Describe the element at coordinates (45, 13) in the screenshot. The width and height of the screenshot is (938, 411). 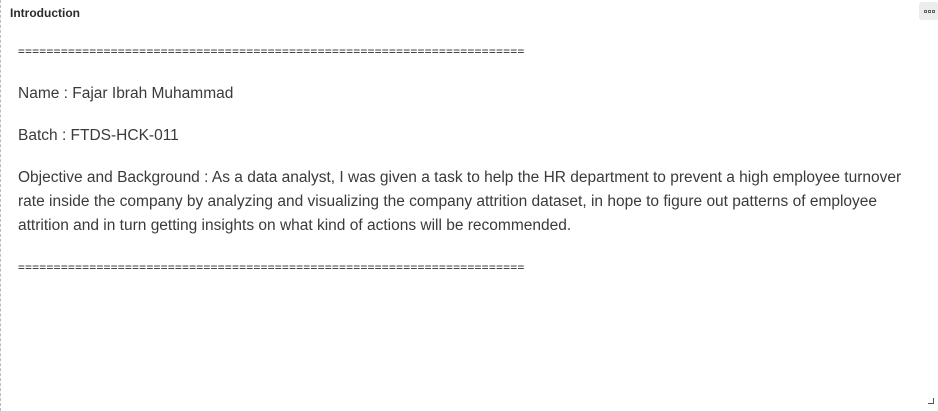
I see `cell-title: Introduction` at that location.